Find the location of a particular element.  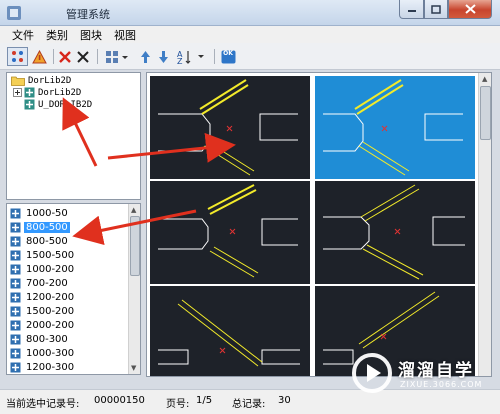

red-x-icon is located at coordinates (65, 56).